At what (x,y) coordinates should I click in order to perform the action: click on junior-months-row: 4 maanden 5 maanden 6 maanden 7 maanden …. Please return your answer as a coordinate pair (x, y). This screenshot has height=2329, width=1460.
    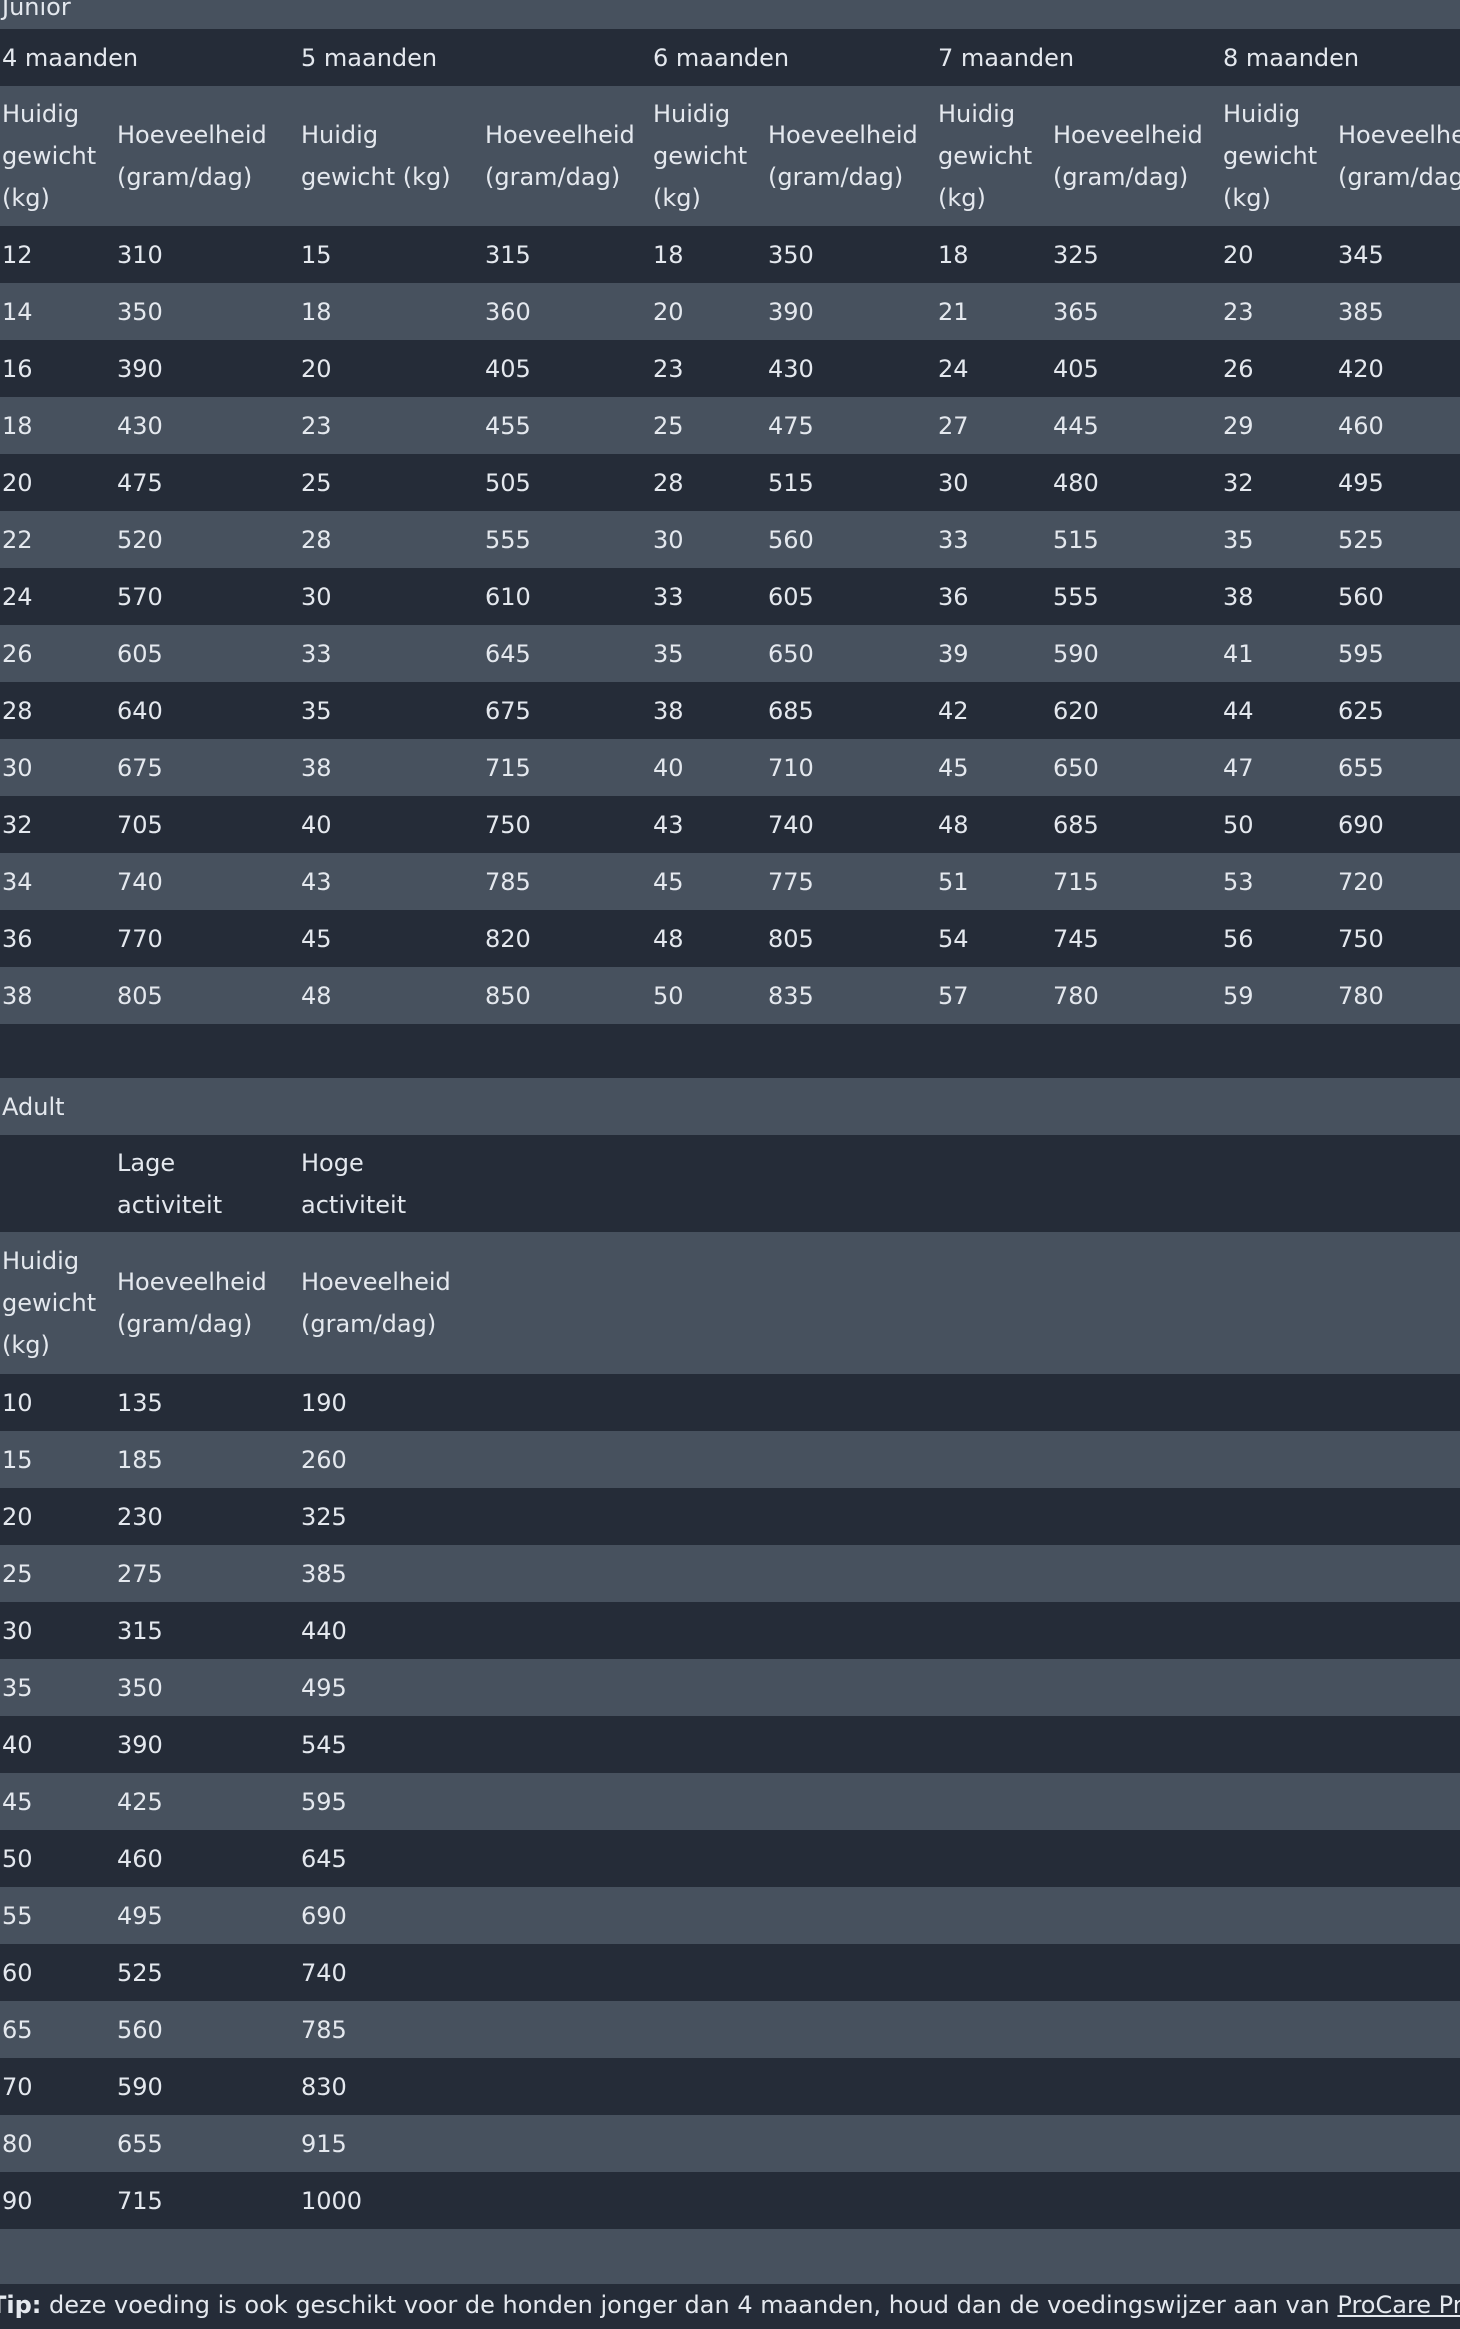
    Looking at the image, I should click on (730, 57).